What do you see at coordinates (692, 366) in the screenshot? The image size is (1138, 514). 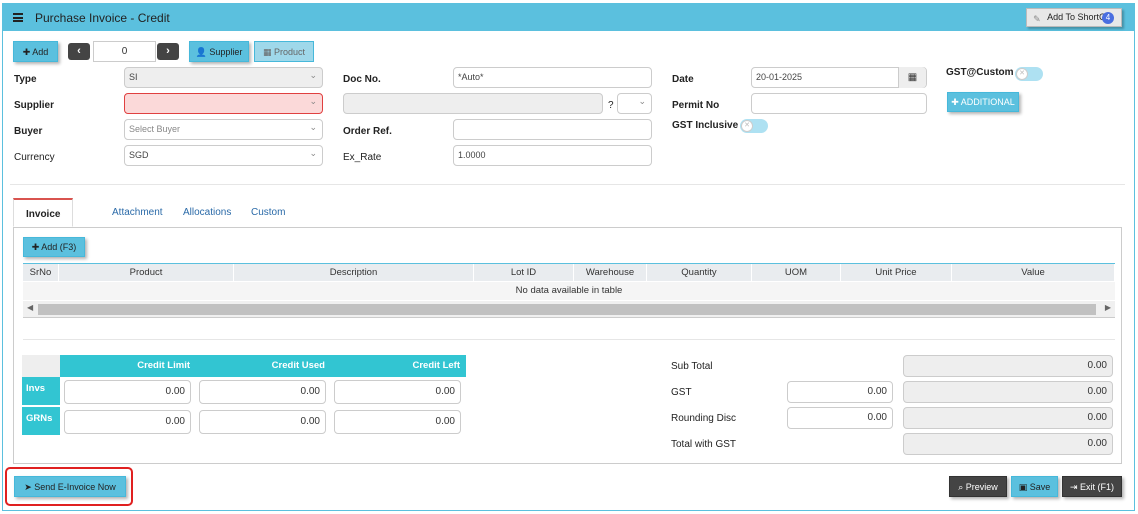 I see `subtotal-label: Sub Total` at bounding box center [692, 366].